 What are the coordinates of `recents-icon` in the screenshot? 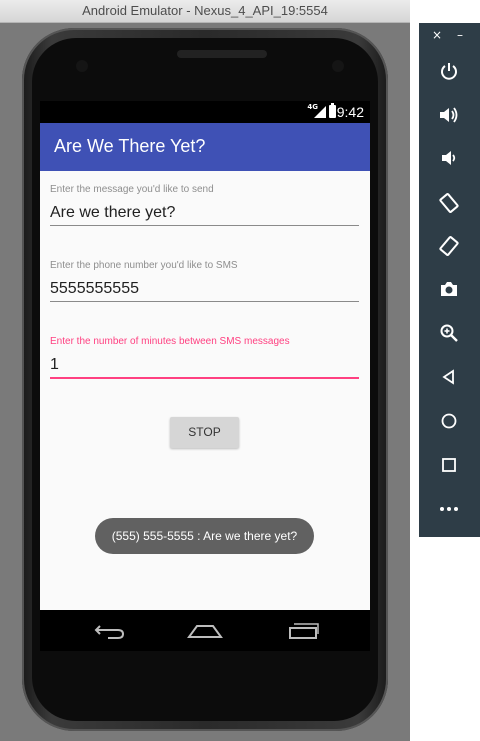 It's located at (304, 630).